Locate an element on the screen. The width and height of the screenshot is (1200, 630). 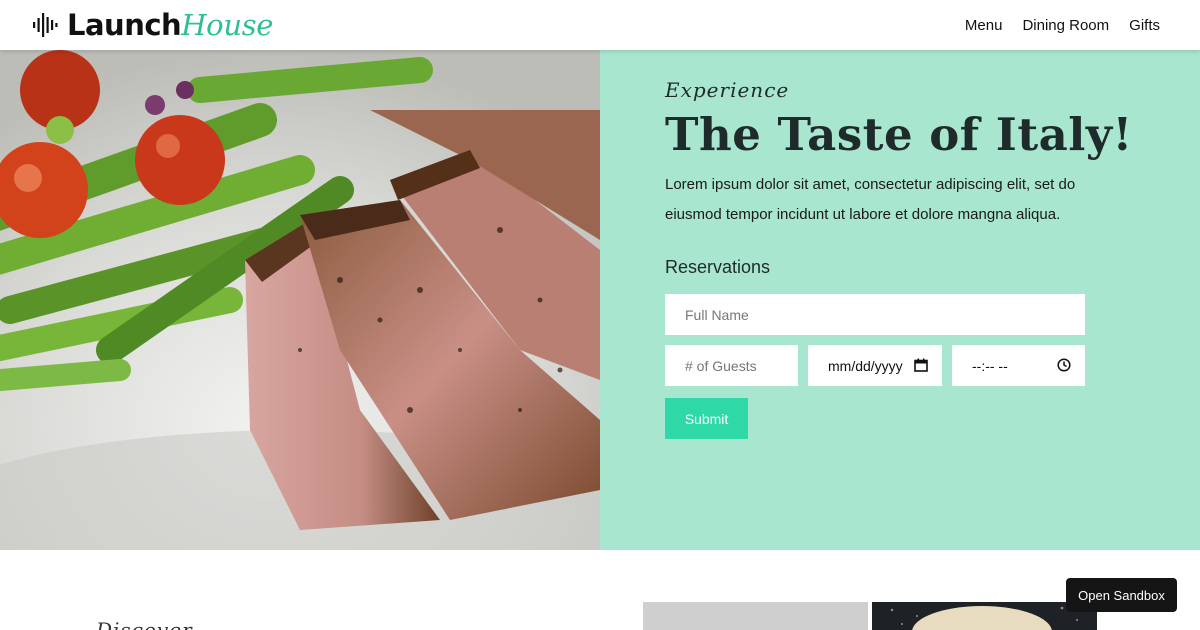
time-value: --:-- -- is located at coordinates (990, 365).